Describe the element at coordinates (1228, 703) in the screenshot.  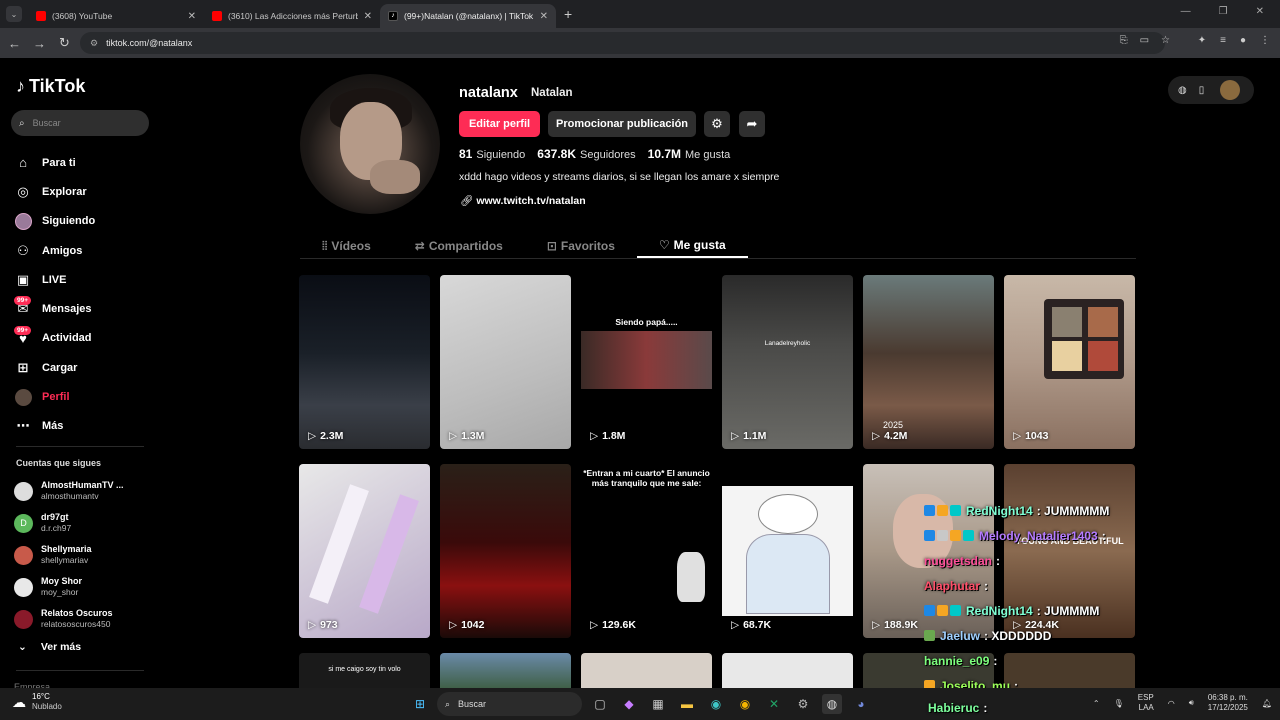
I see `clock: 06:38 p. m. 17/12/2025` at that location.